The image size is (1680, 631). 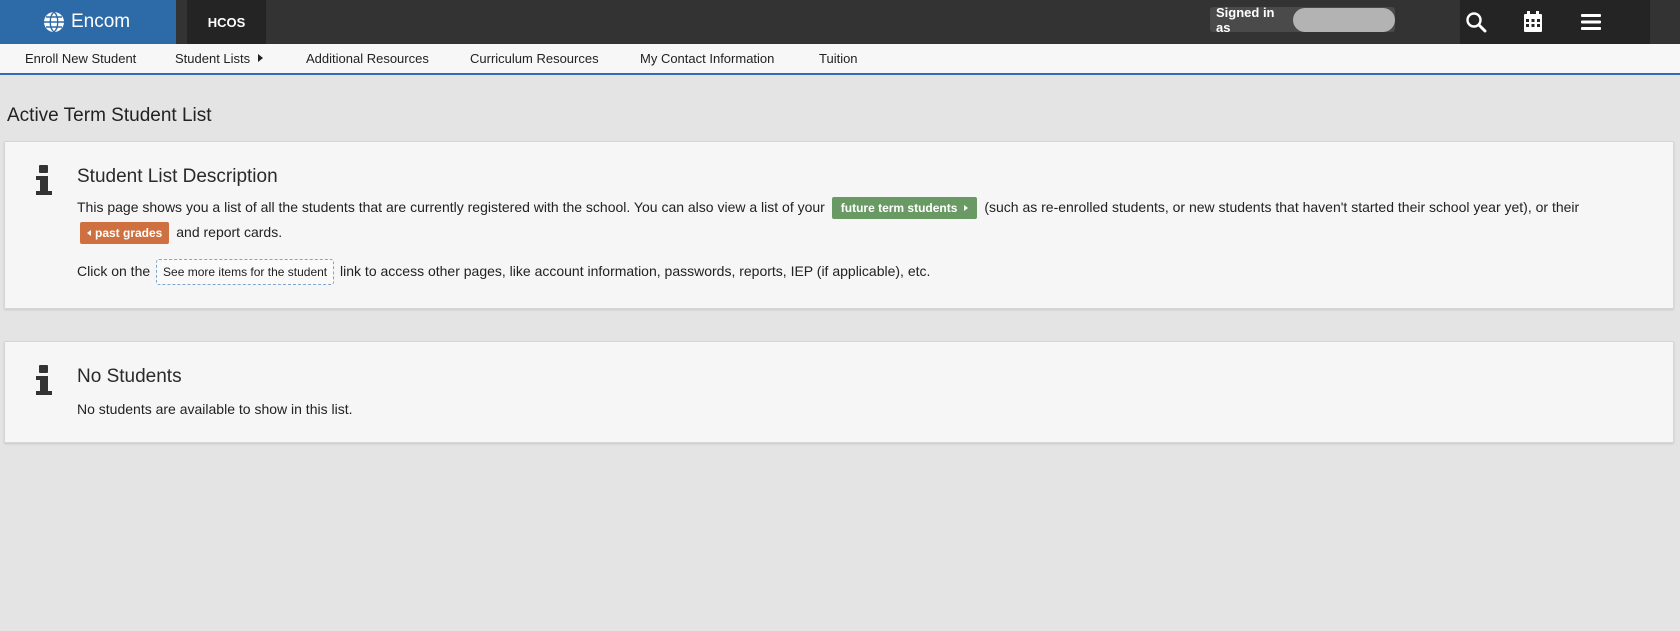 What do you see at coordinates (245, 272) in the screenshot?
I see `see-more-items-link: See more items for the student` at bounding box center [245, 272].